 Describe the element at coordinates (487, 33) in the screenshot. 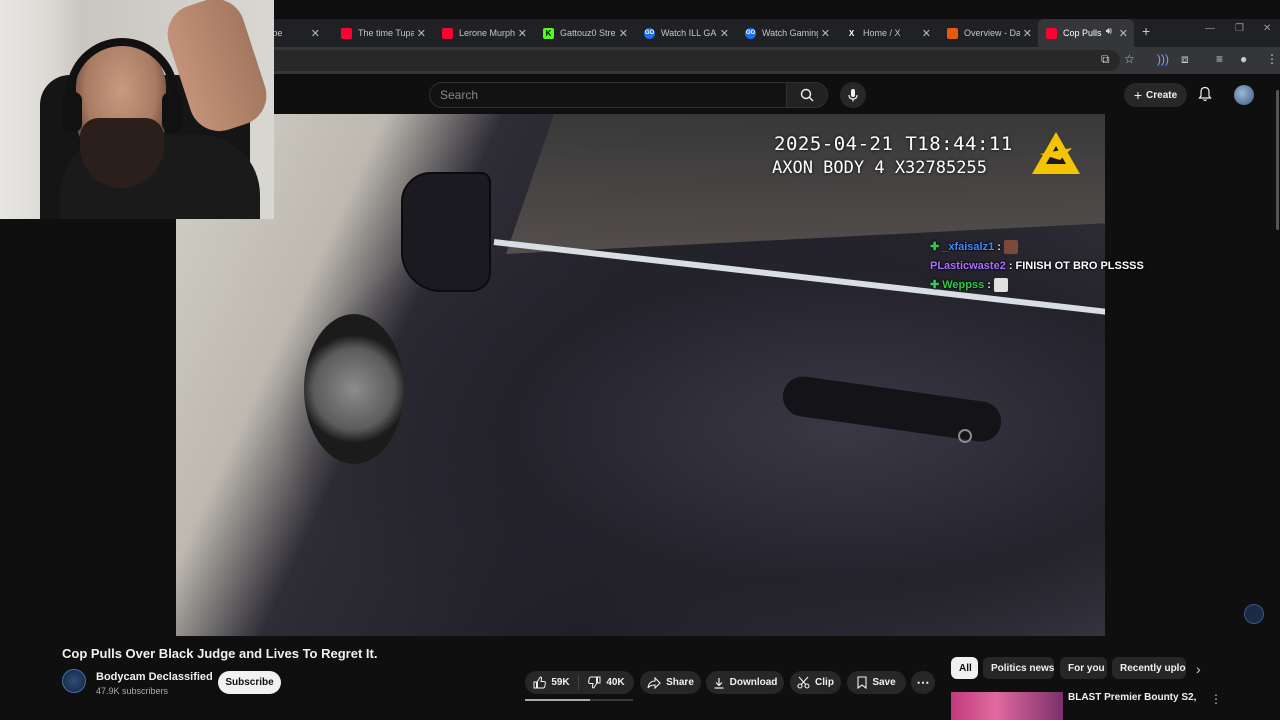

I see `tab-title: Lerone Murphy` at that location.